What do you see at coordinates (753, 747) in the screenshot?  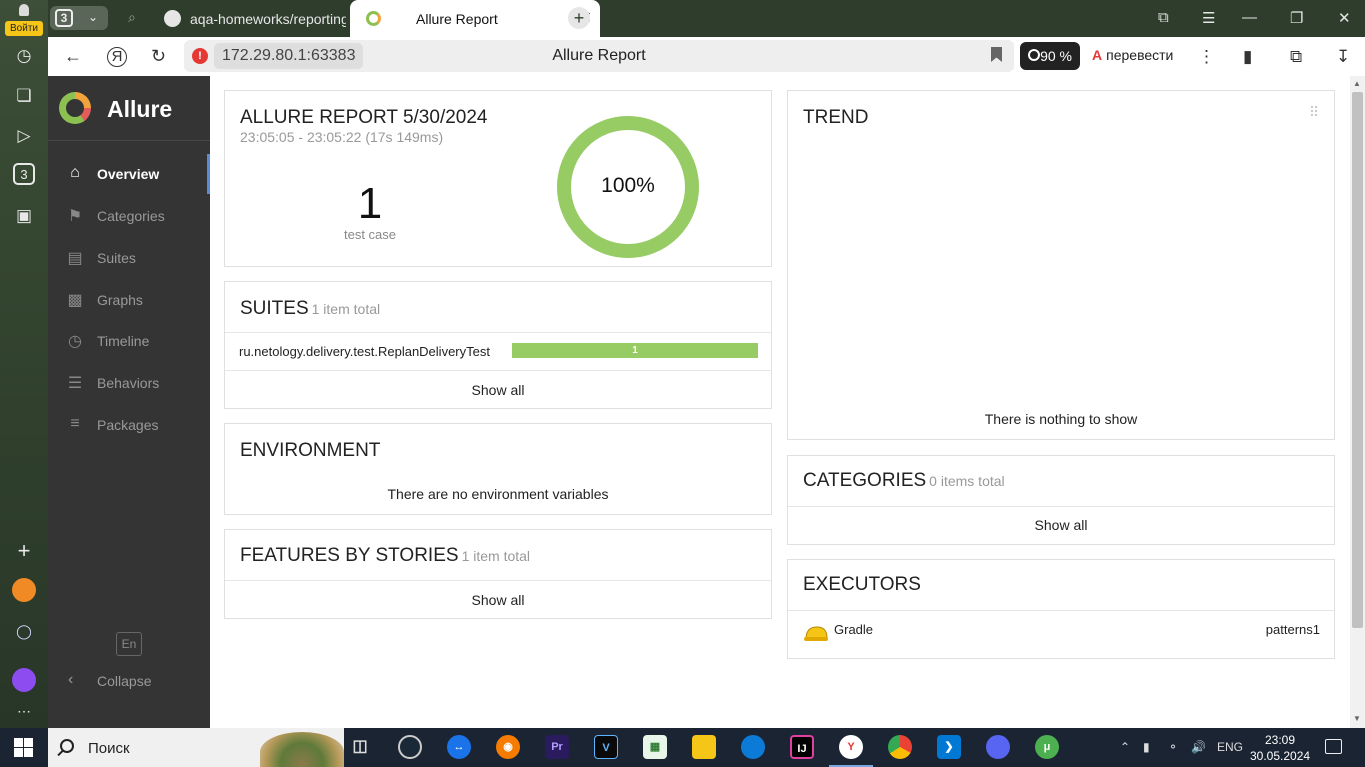 I see `edge-icon` at bounding box center [753, 747].